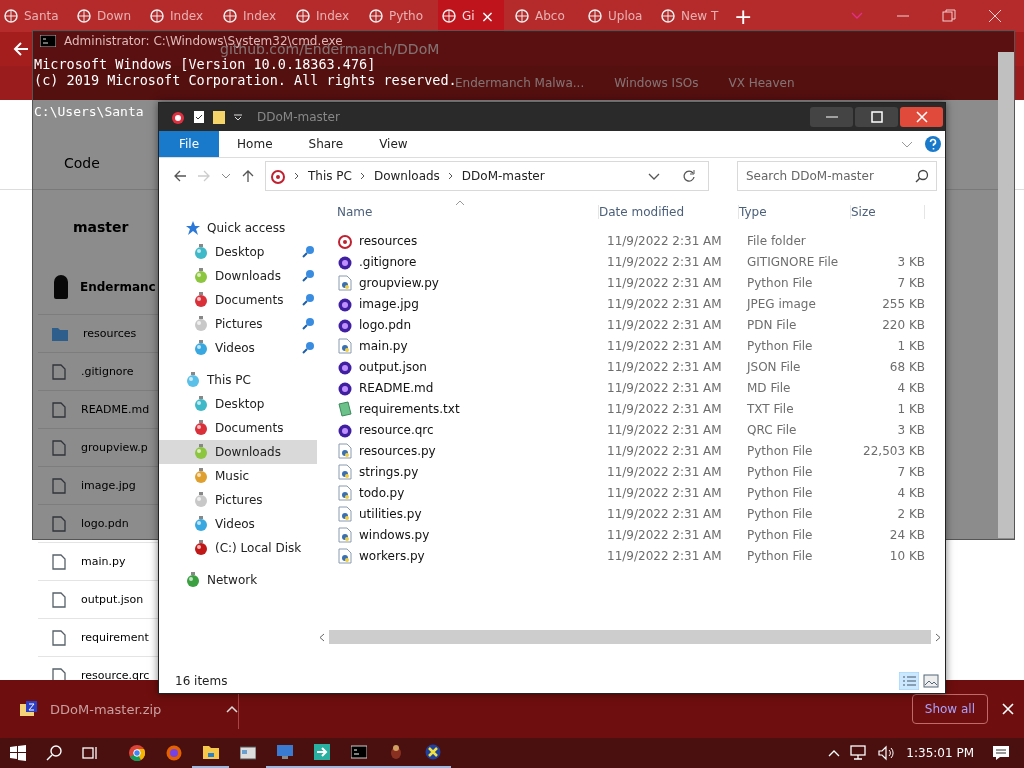  I want to click on search-field: Search DDoM-master, so click(837, 176).